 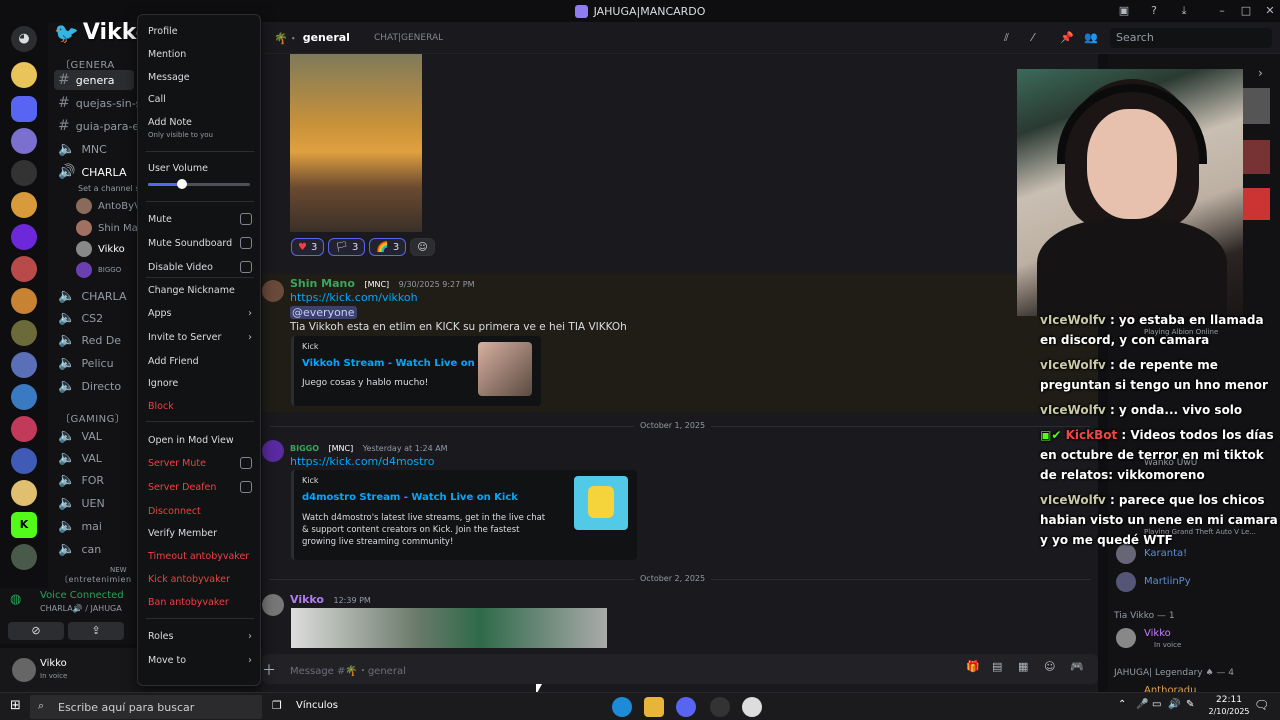 What do you see at coordinates (1190, 704) in the screenshot?
I see `pen-icon: ✎` at bounding box center [1190, 704].